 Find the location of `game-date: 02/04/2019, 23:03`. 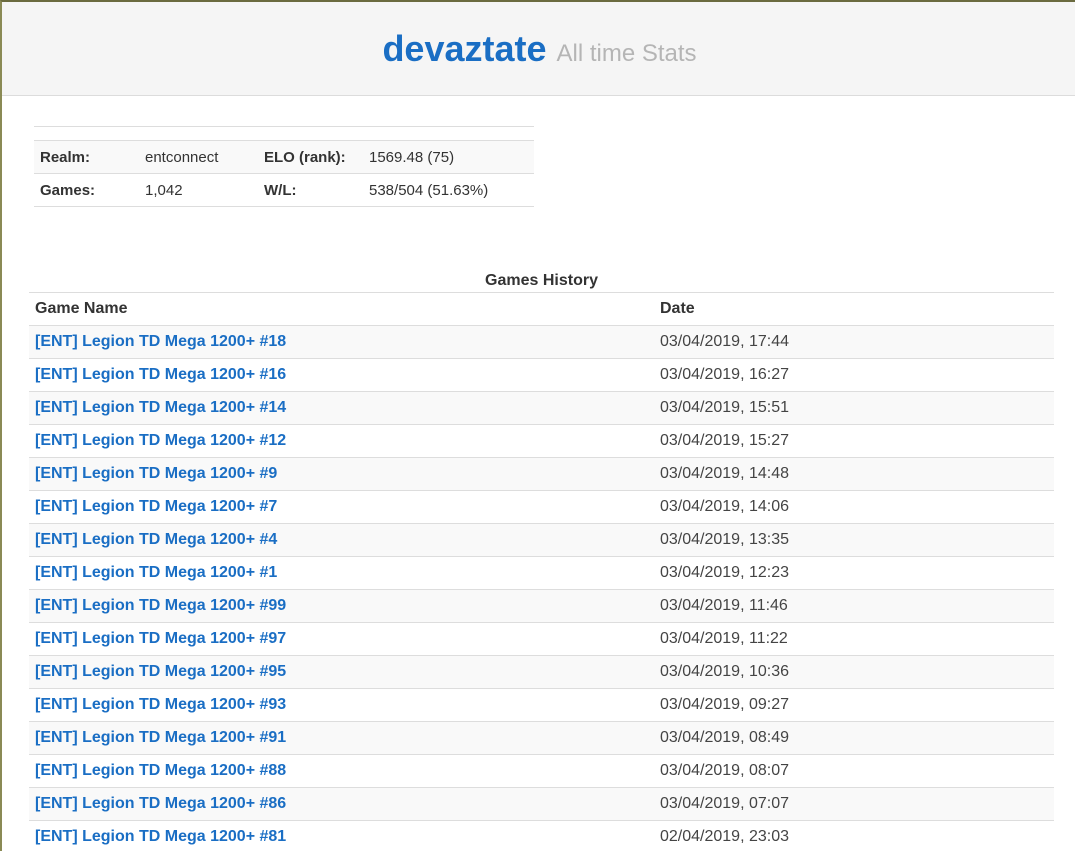

game-date: 02/04/2019, 23:03 is located at coordinates (854, 835).